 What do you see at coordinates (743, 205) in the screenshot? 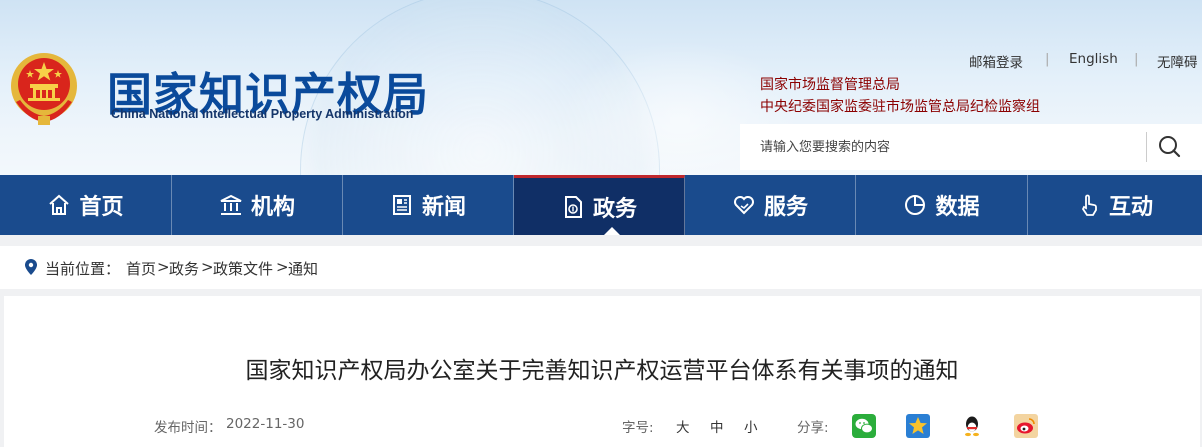
I see `heart-hand-icon` at bounding box center [743, 205].